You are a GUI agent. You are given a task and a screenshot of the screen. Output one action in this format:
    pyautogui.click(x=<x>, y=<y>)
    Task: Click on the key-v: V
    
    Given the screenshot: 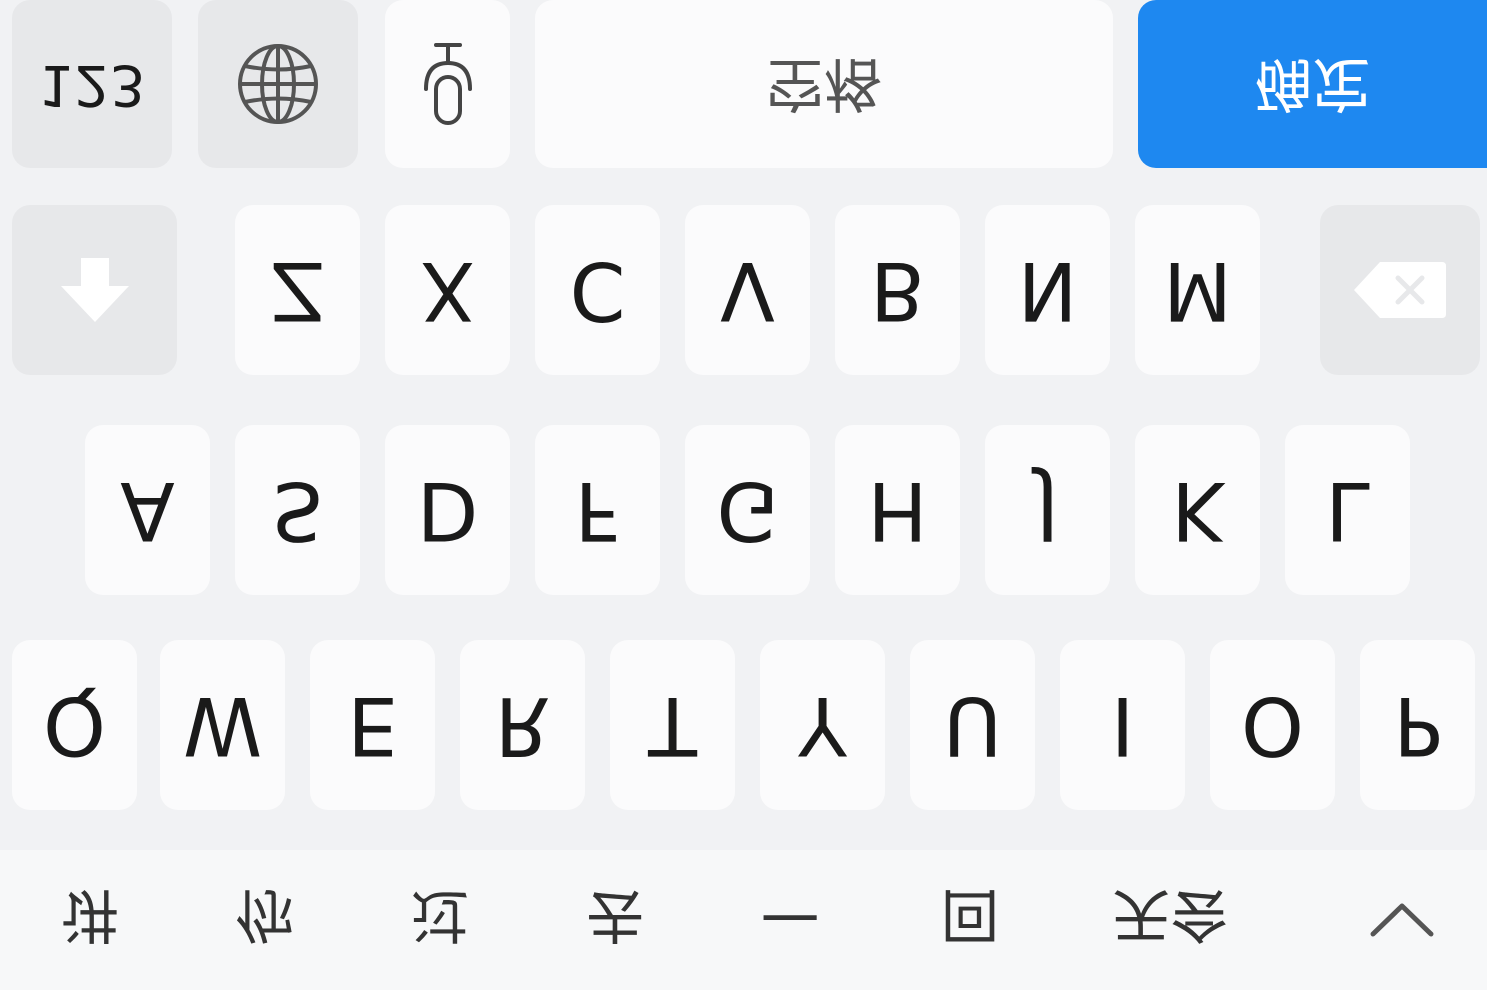 What is the action you would take?
    pyautogui.click(x=747, y=290)
    